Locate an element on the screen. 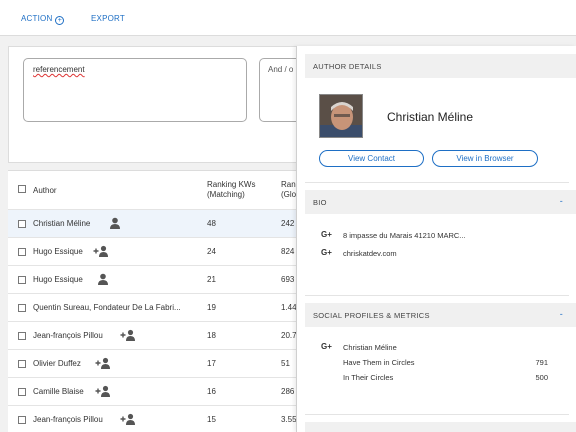 The width and height of the screenshot is (576, 432). table-row: Hugo Essique 21 693 is located at coordinates (153, 279).